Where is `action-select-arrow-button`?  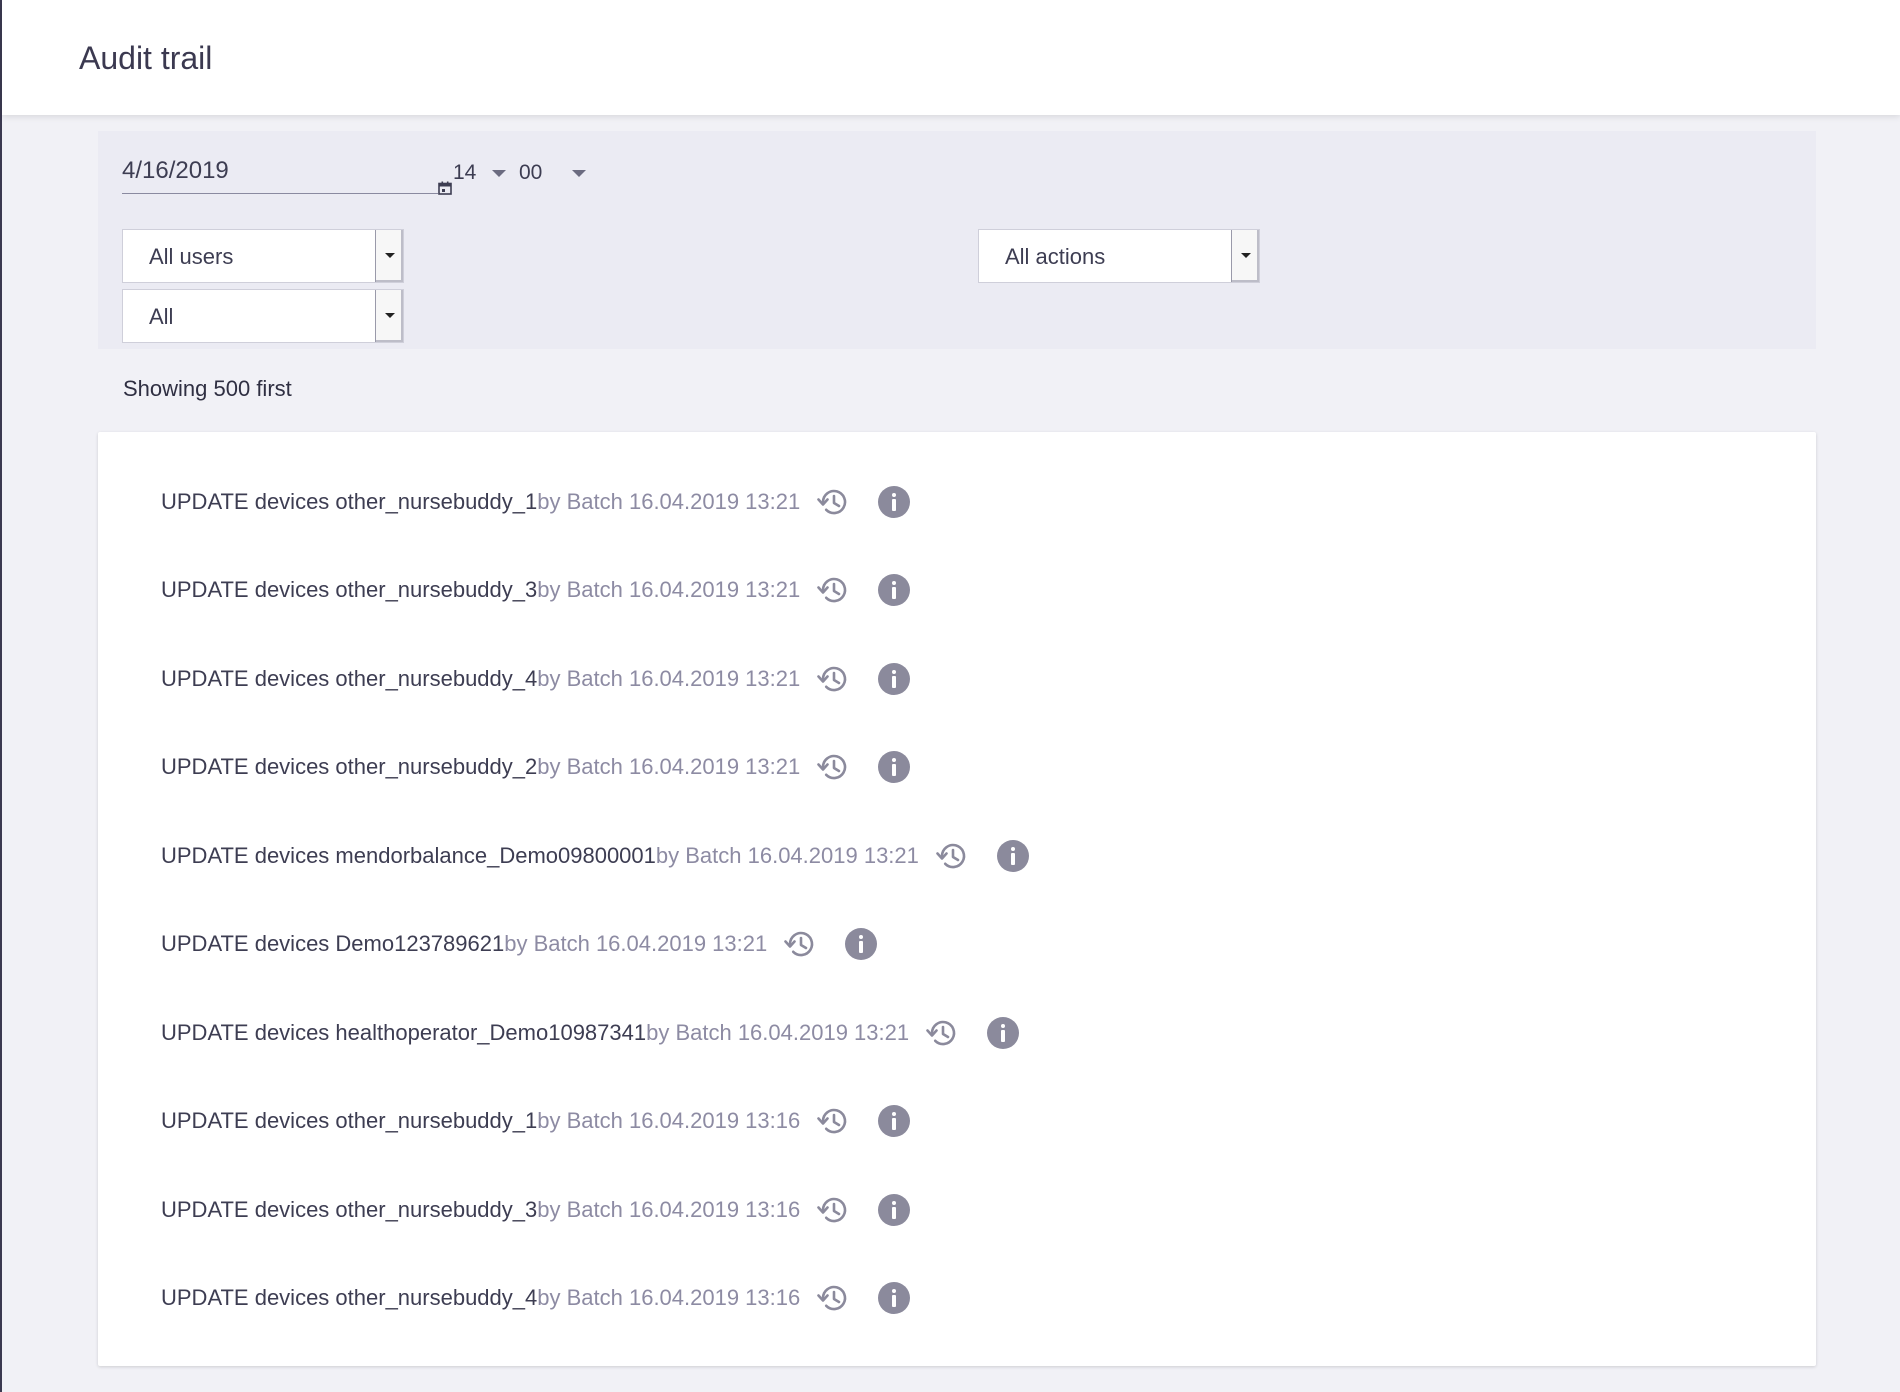
action-select-arrow-button is located at coordinates (1245, 256).